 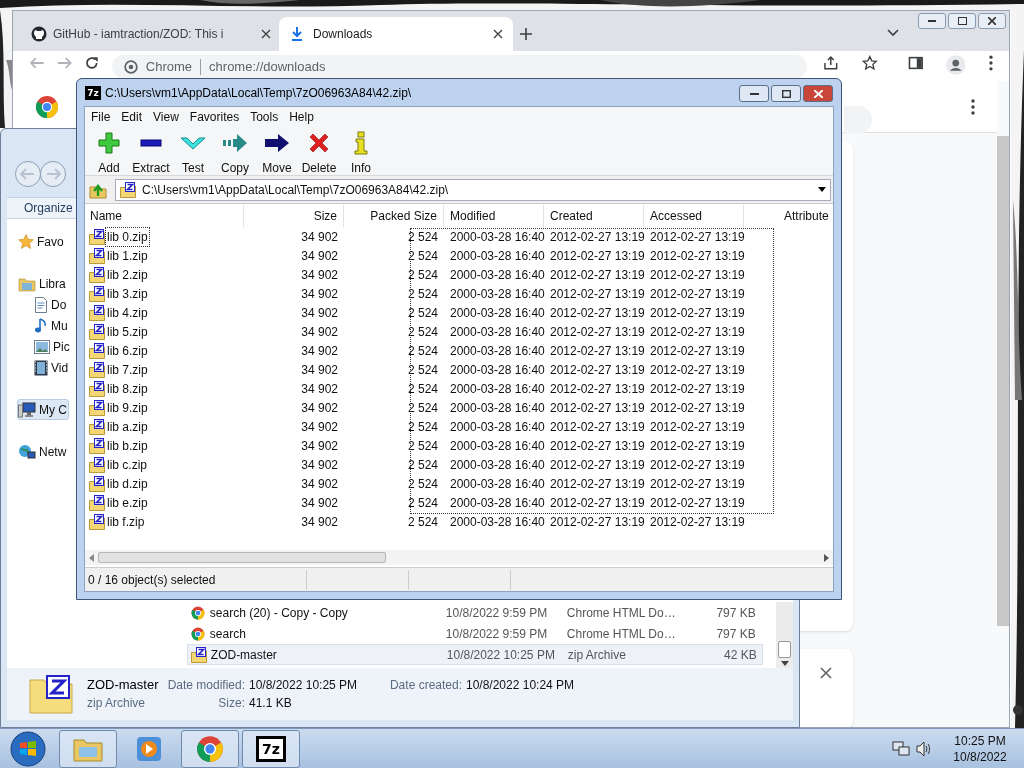 What do you see at coordinates (126, 521) in the screenshot?
I see `file-name: lib f.zip` at bounding box center [126, 521].